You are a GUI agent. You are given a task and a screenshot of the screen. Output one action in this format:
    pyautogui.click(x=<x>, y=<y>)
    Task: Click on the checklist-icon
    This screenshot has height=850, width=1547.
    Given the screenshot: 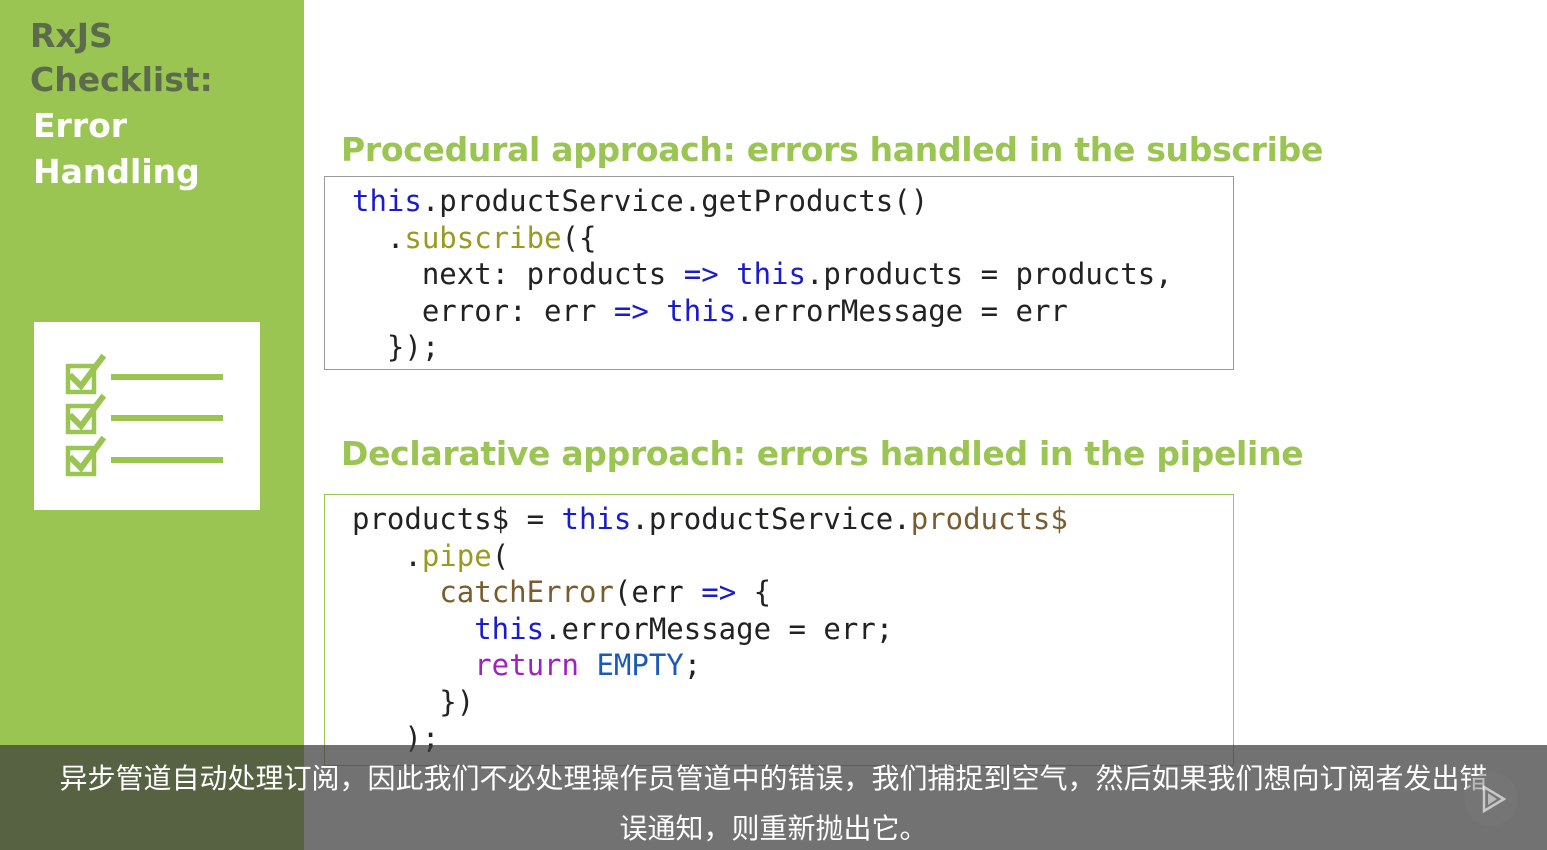 What is the action you would take?
    pyautogui.click(x=144, y=415)
    